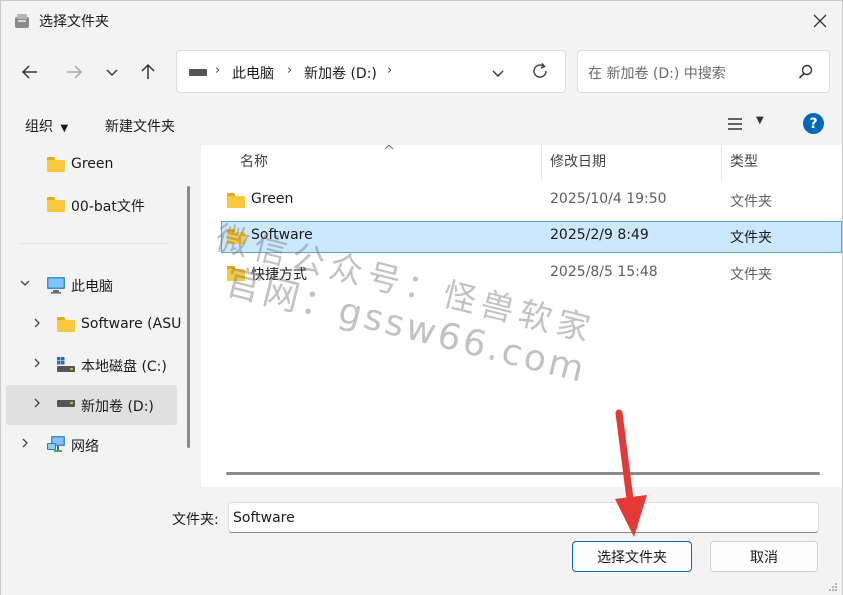  Describe the element at coordinates (282, 235) in the screenshot. I see `row-name: Software` at that location.